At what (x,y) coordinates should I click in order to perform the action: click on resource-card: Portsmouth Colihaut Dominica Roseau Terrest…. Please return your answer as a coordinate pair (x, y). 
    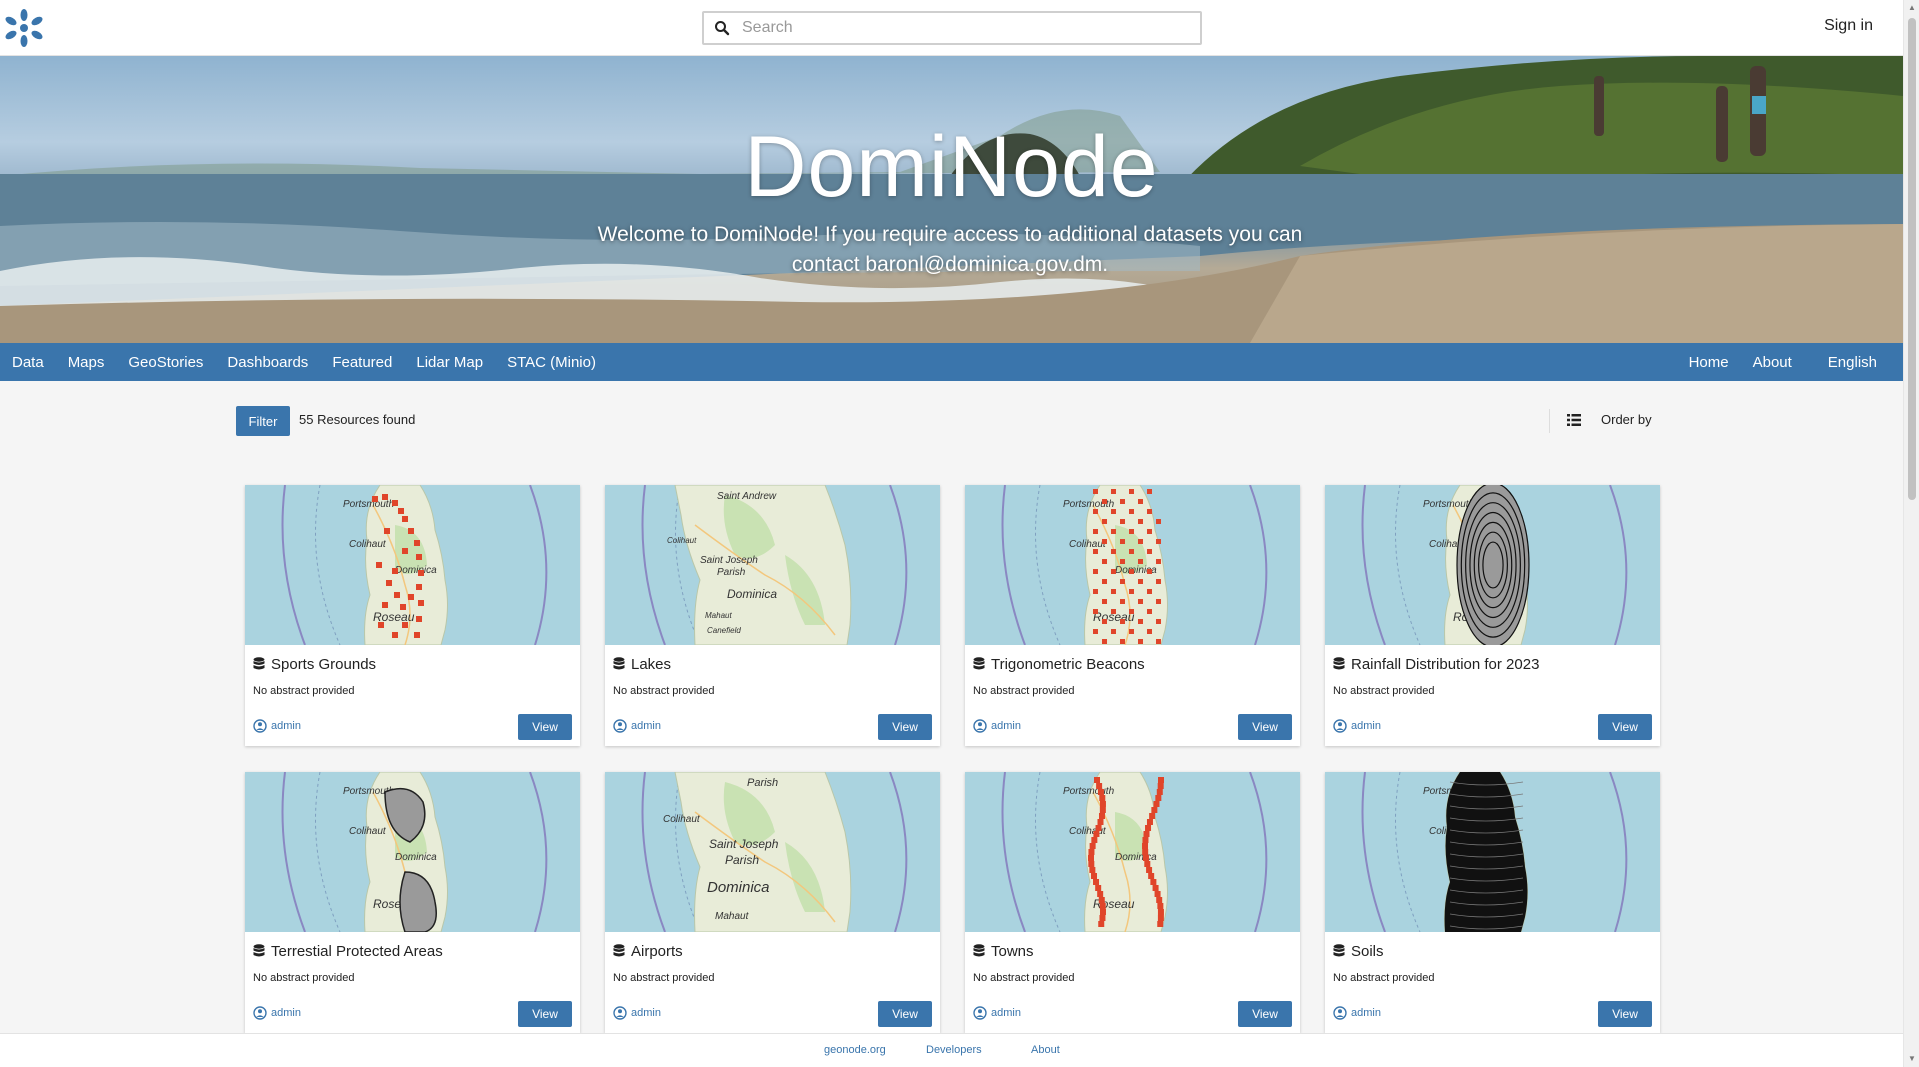
    Looking at the image, I should click on (412, 902).